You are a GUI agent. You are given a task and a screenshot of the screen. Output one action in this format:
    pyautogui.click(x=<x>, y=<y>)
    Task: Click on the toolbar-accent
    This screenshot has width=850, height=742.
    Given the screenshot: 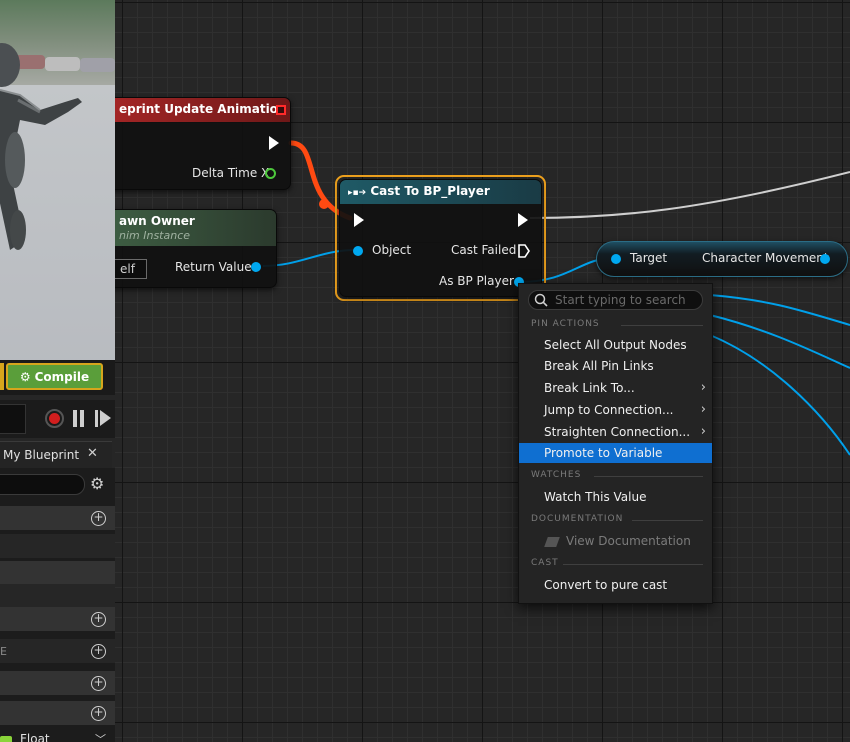 What is the action you would take?
    pyautogui.click(x=2, y=376)
    